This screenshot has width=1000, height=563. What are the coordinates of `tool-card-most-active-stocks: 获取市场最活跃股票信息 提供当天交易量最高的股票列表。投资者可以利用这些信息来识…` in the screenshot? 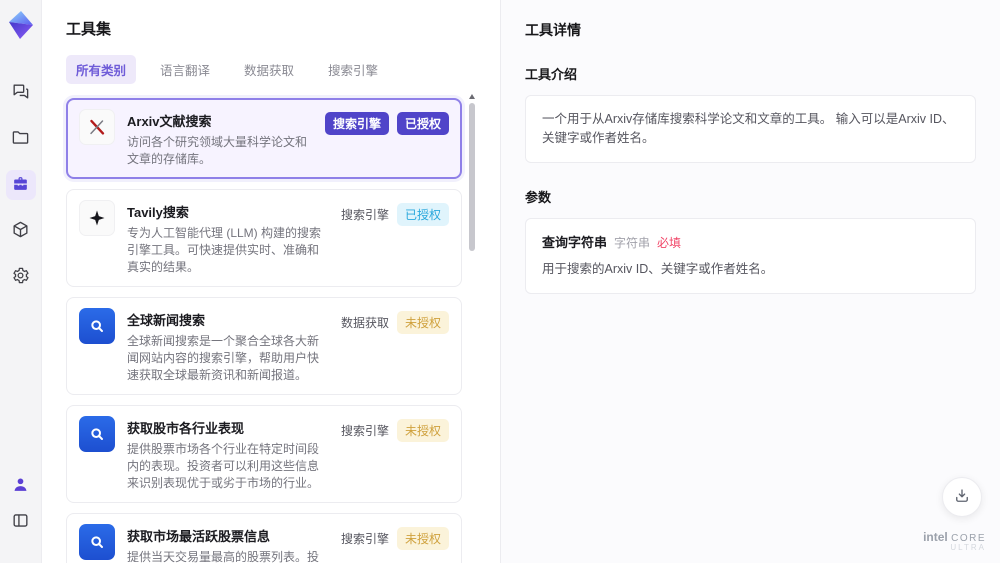 It's located at (264, 538).